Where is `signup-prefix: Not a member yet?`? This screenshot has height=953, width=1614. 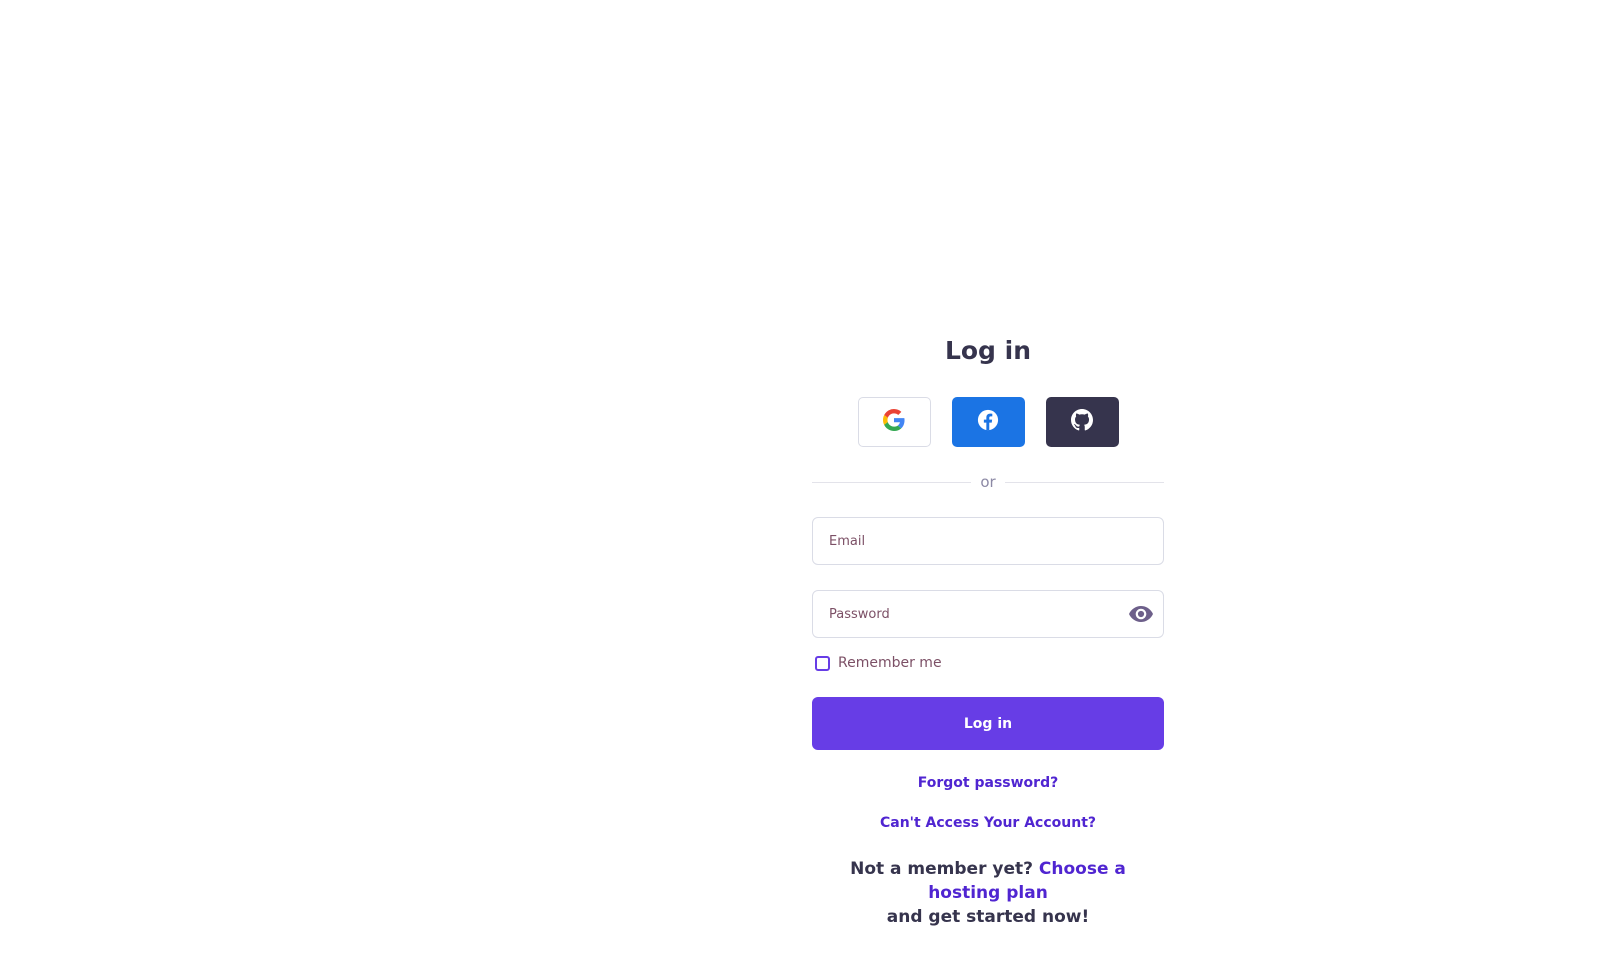 signup-prefix: Not a member yet? is located at coordinates (941, 869).